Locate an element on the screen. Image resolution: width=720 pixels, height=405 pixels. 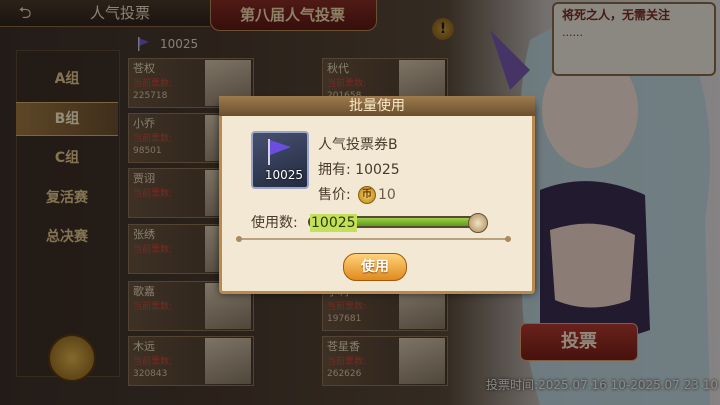
item-quantity: 10025 is located at coordinates (283, 175).